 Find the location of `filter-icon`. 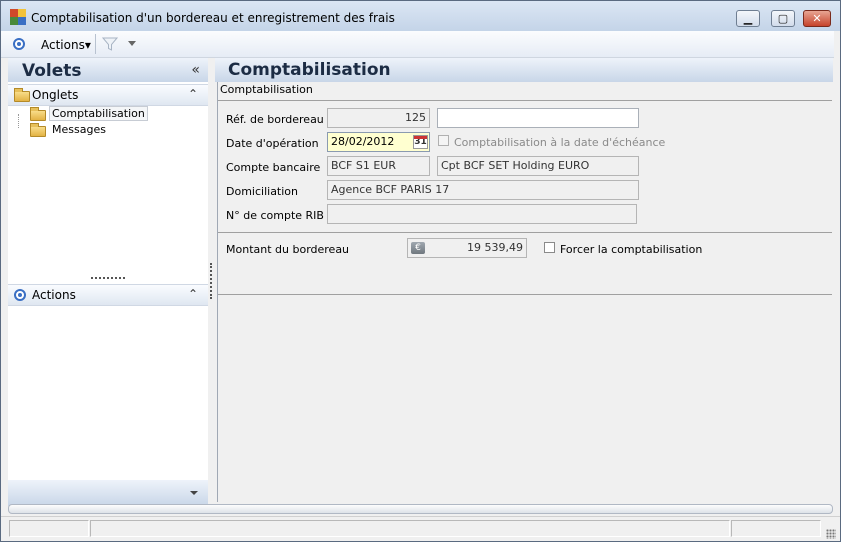

filter-icon is located at coordinates (110, 44).